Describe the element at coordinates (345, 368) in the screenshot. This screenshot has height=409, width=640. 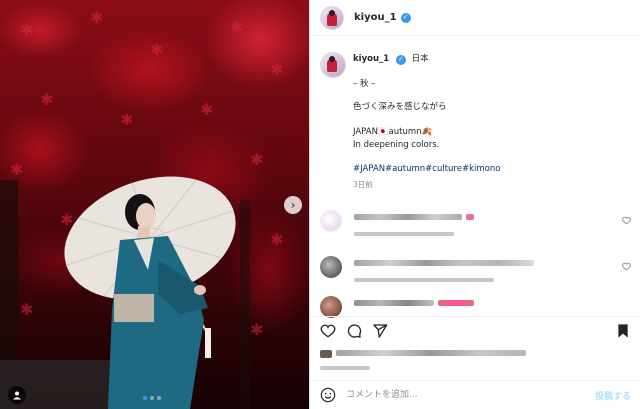
I see `post-date-blurred` at that location.